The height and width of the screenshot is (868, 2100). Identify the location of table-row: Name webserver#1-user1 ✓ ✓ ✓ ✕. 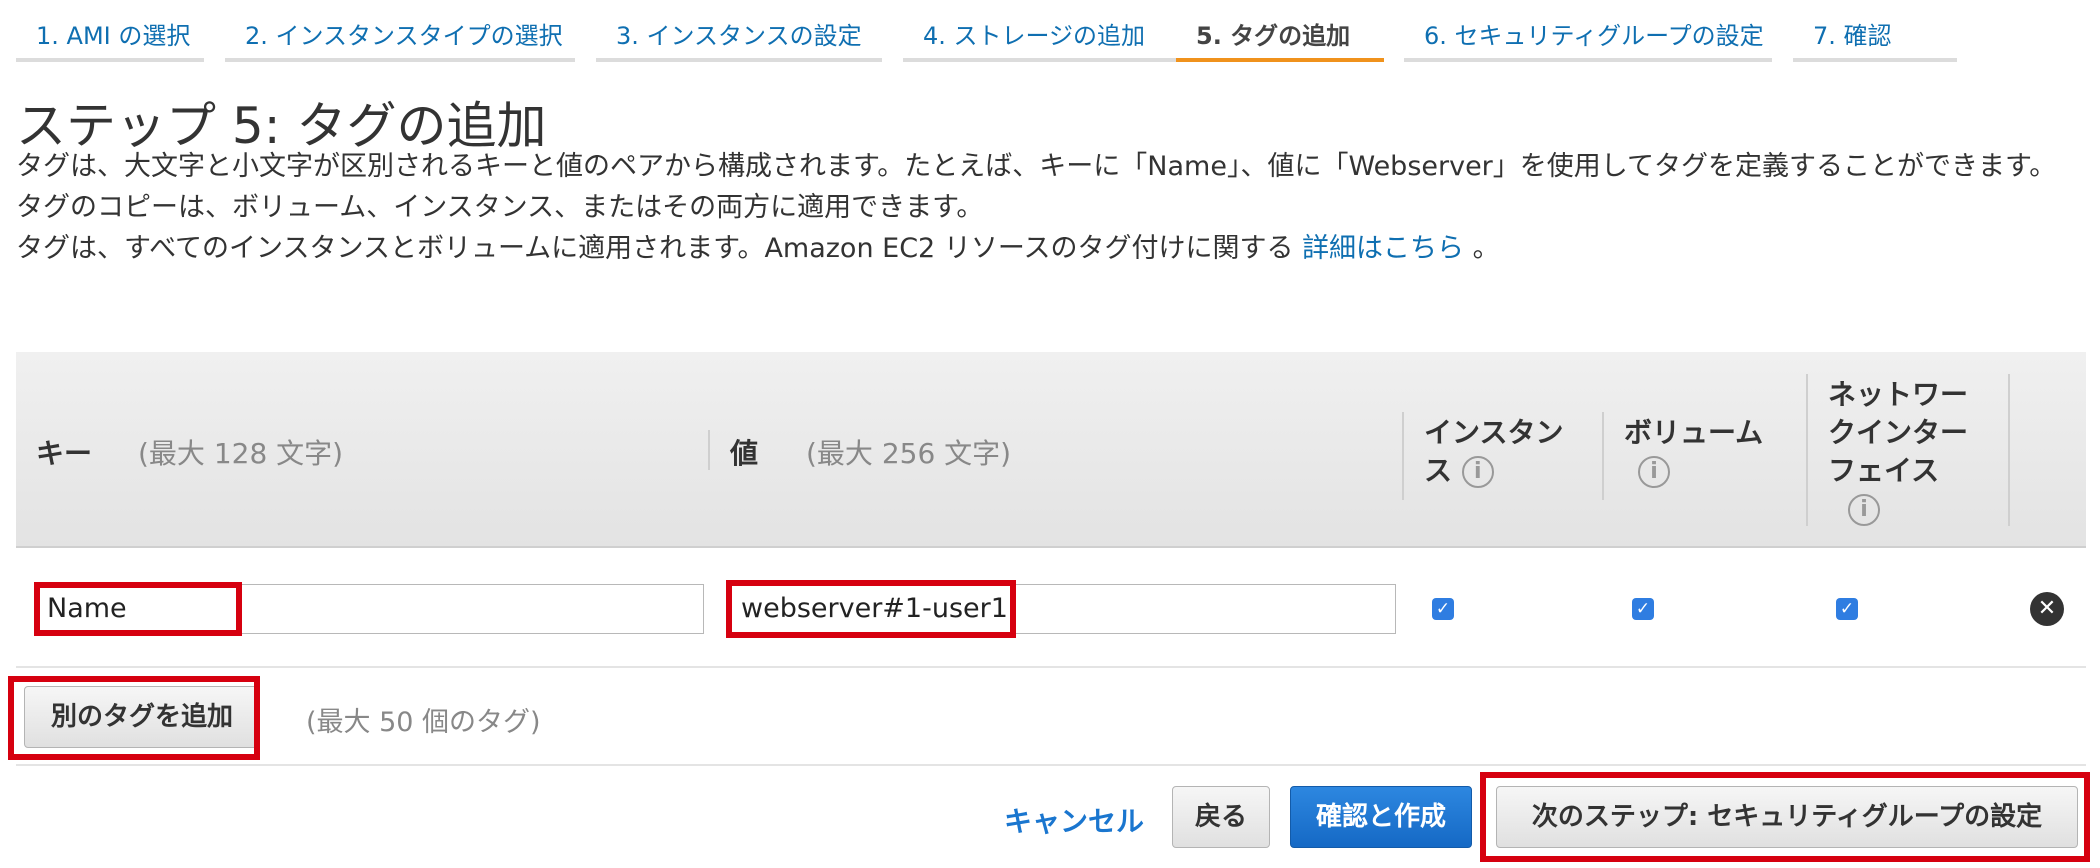
(1051, 609).